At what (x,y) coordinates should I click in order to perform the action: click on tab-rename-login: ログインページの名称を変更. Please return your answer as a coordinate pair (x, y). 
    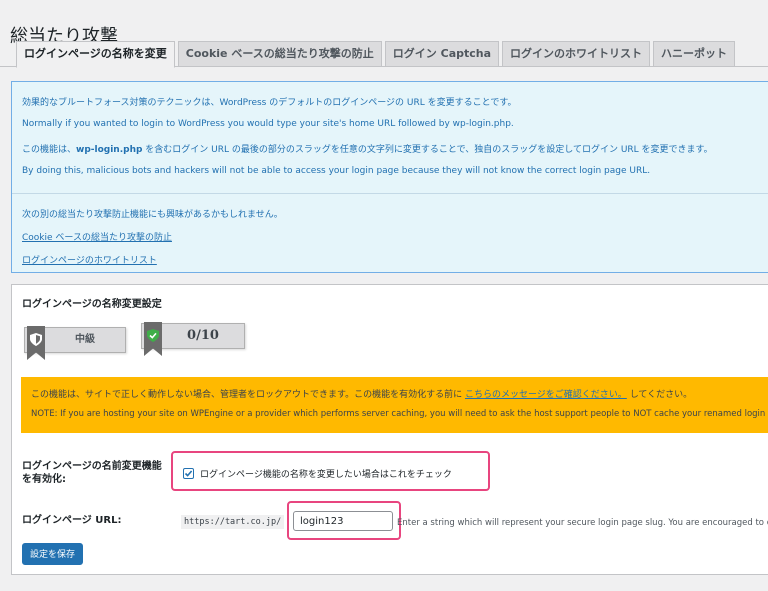
    Looking at the image, I should click on (95, 54).